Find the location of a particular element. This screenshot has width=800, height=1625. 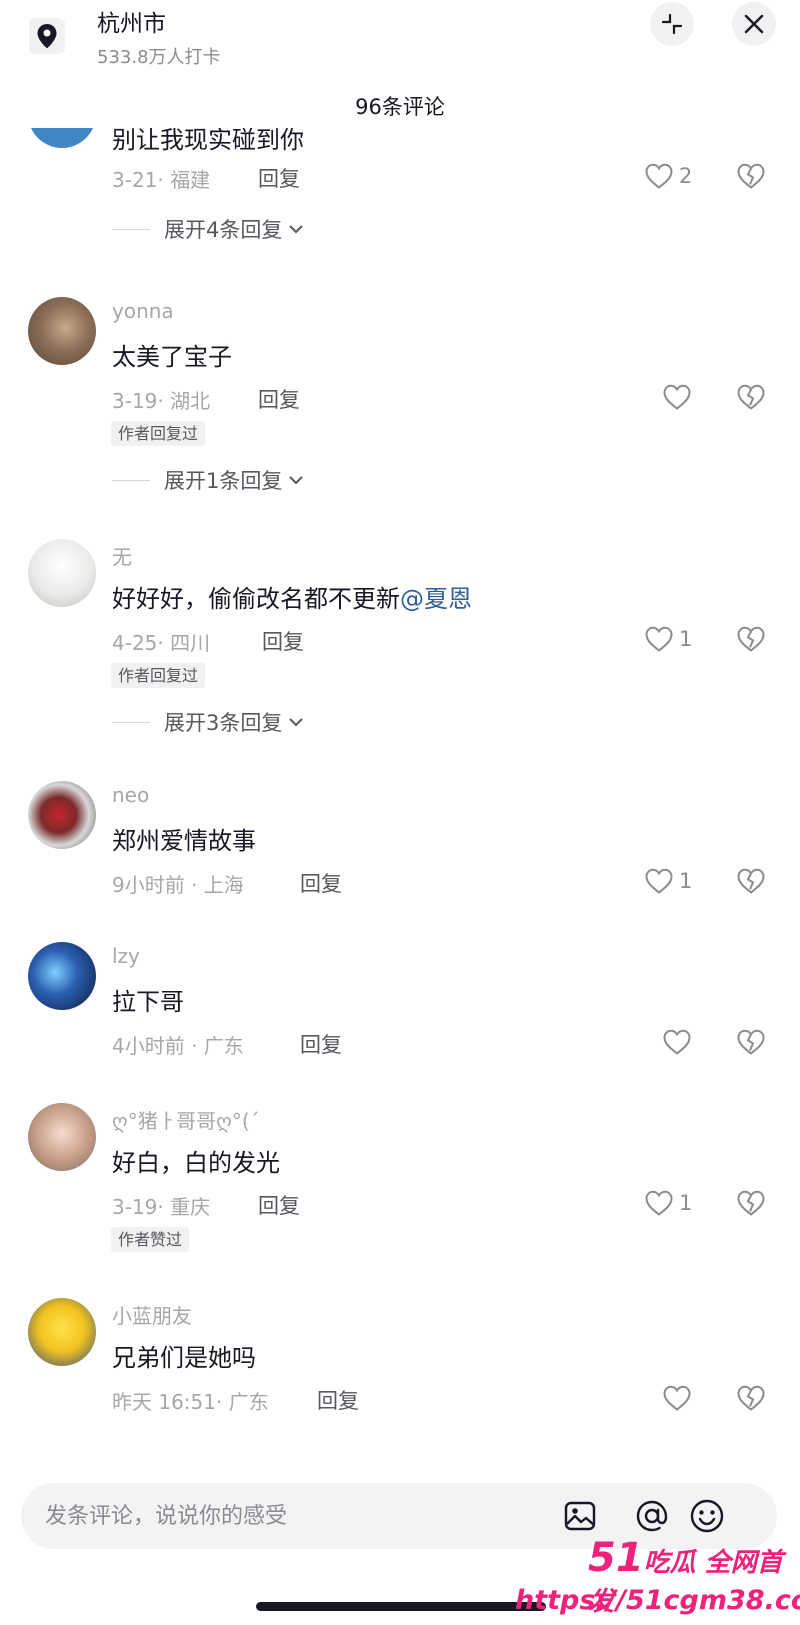

comment-text: 好好好，偷偷改名都不更新@夏恩 is located at coordinates (292, 596).